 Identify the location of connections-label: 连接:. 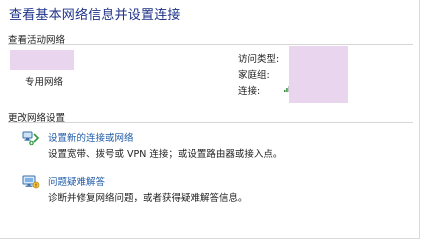
(249, 91).